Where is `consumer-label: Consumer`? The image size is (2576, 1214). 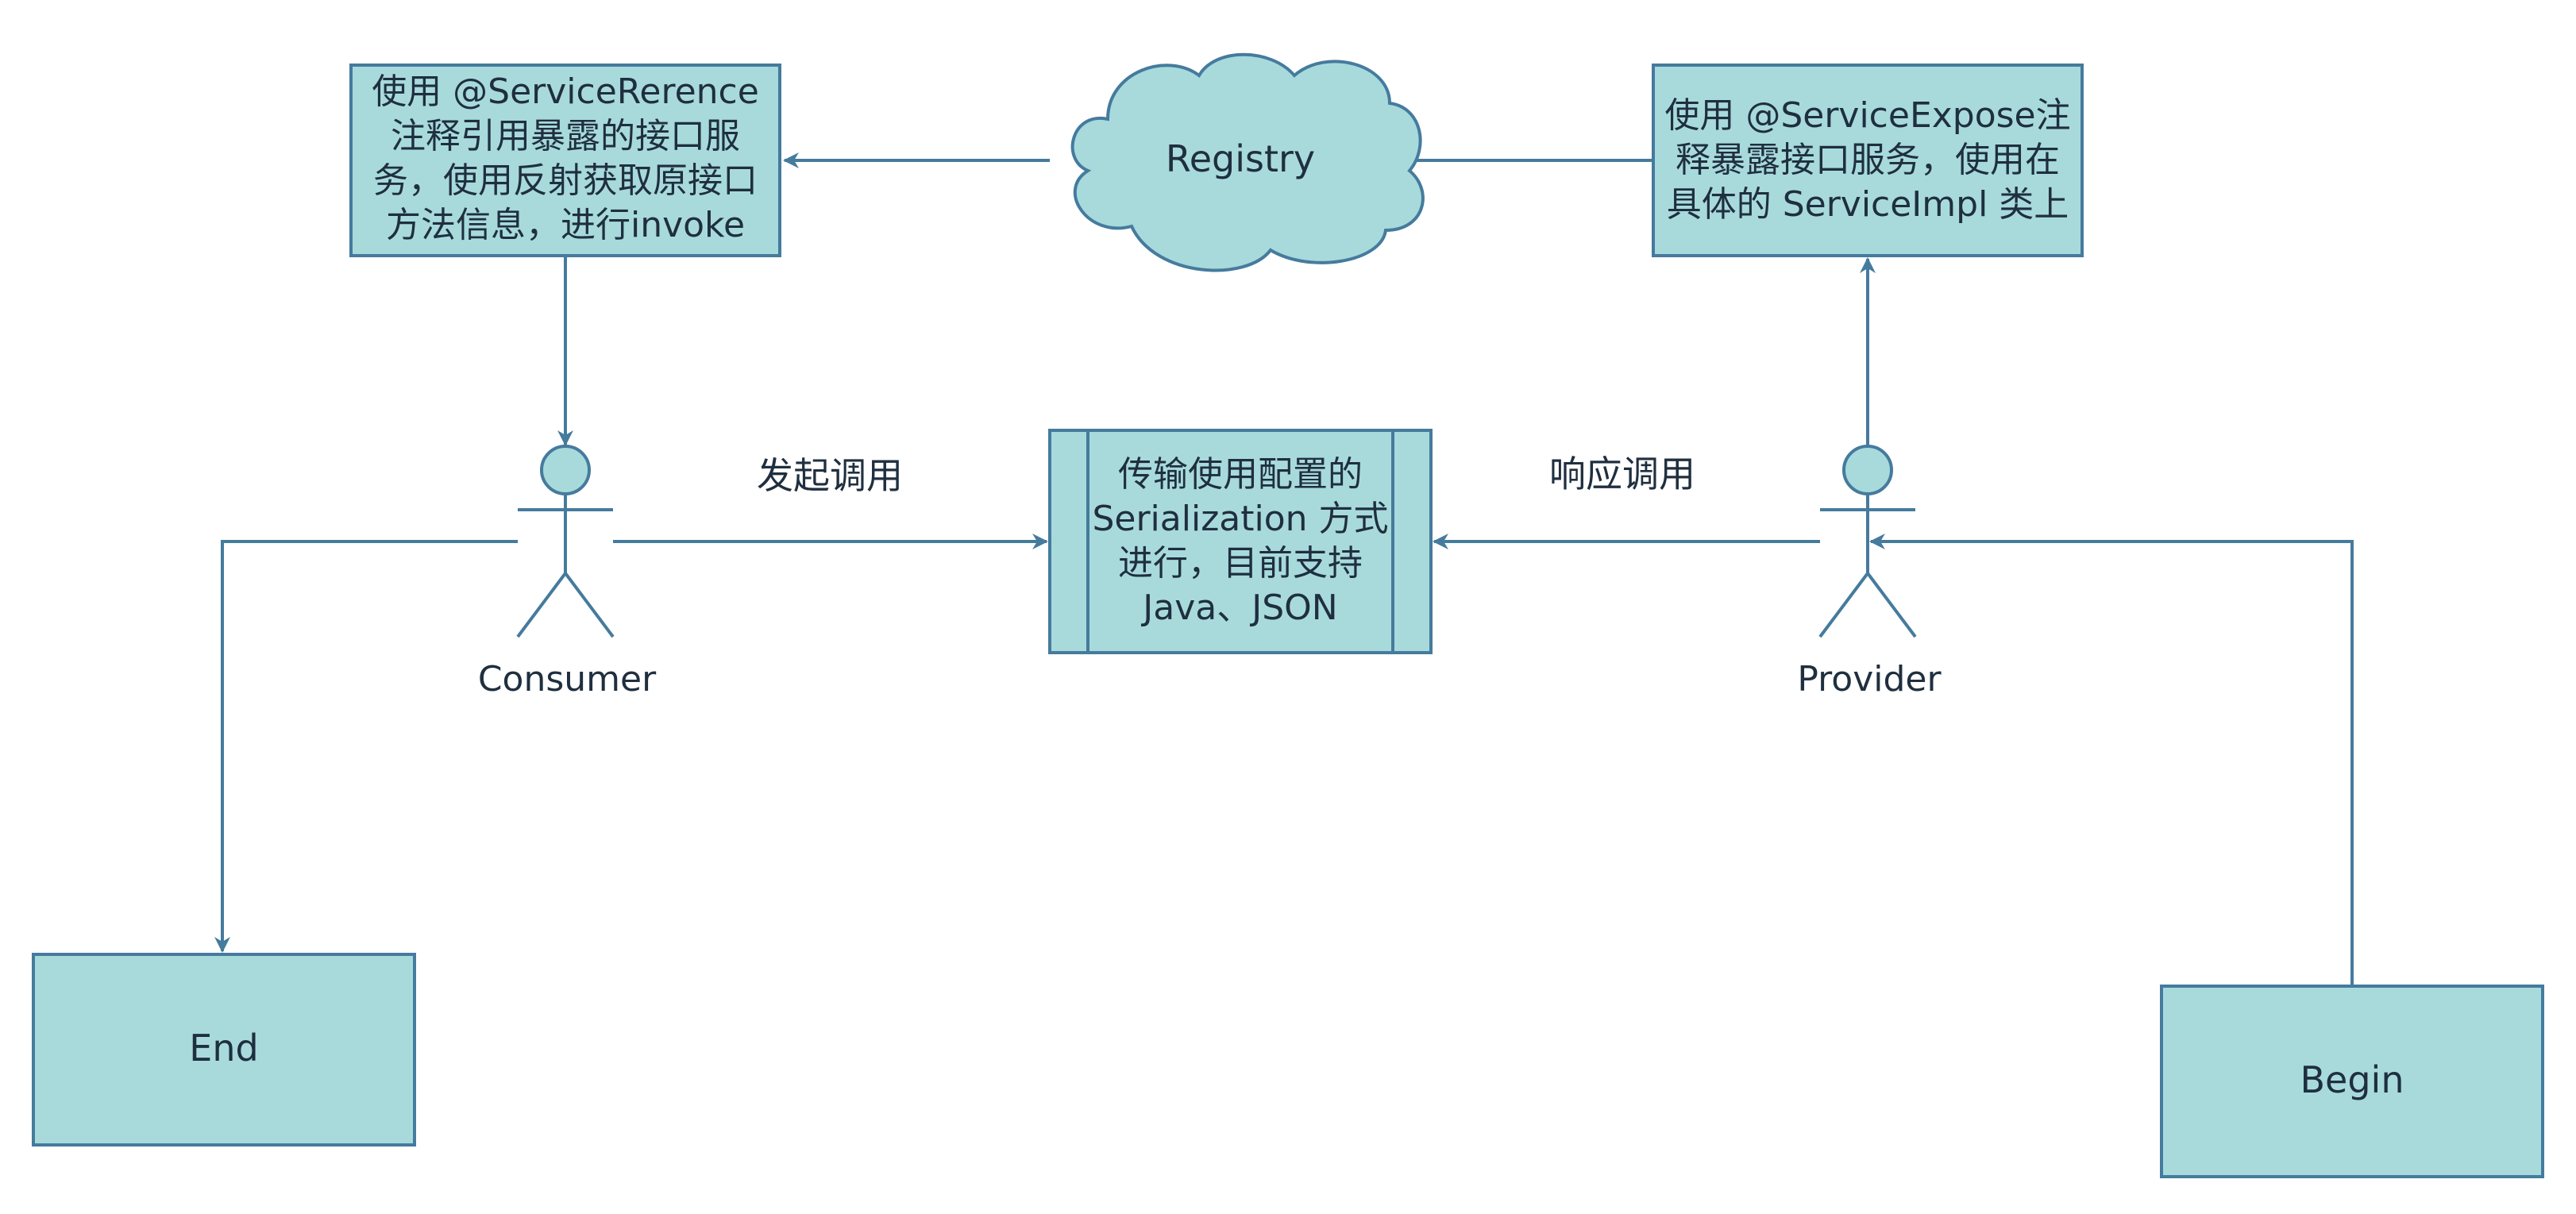
consumer-label: Consumer is located at coordinates (567, 679).